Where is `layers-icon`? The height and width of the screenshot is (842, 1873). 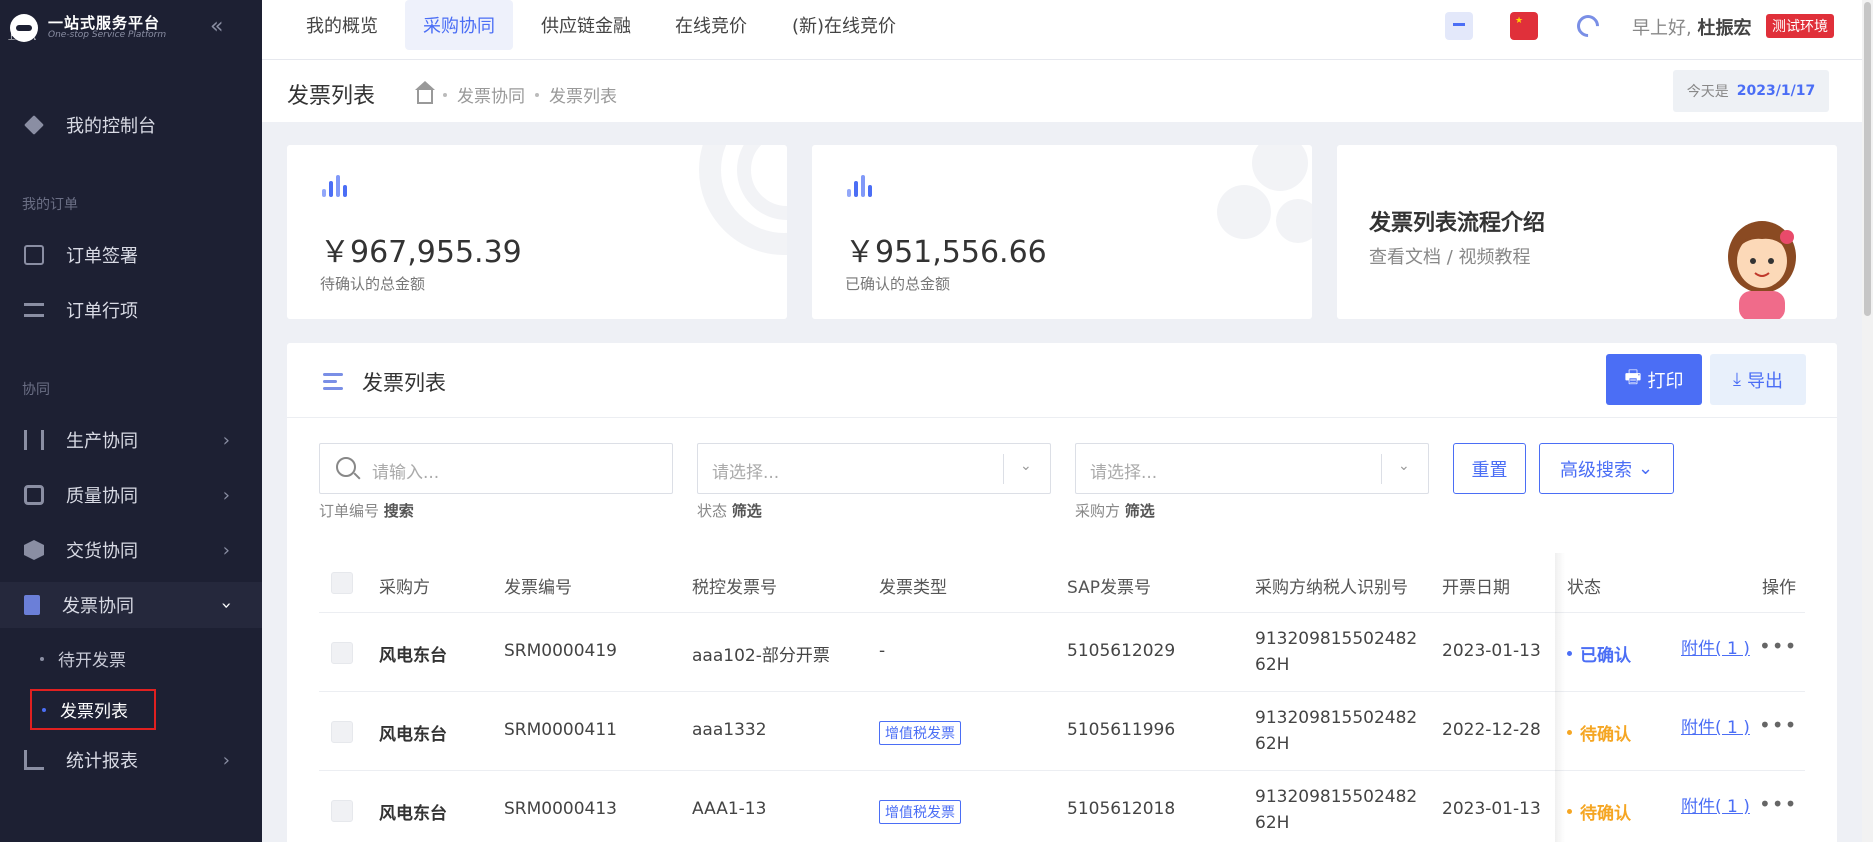
layers-icon is located at coordinates (34, 125).